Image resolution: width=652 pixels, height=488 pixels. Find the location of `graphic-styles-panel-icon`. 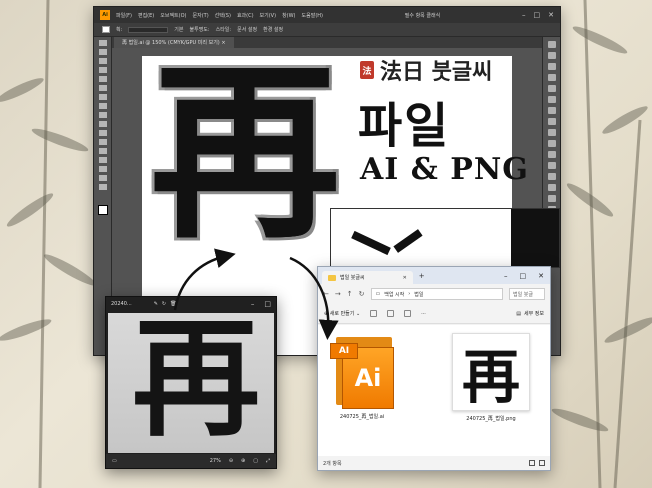

graphic-styles-panel-icon is located at coordinates (551, 165).